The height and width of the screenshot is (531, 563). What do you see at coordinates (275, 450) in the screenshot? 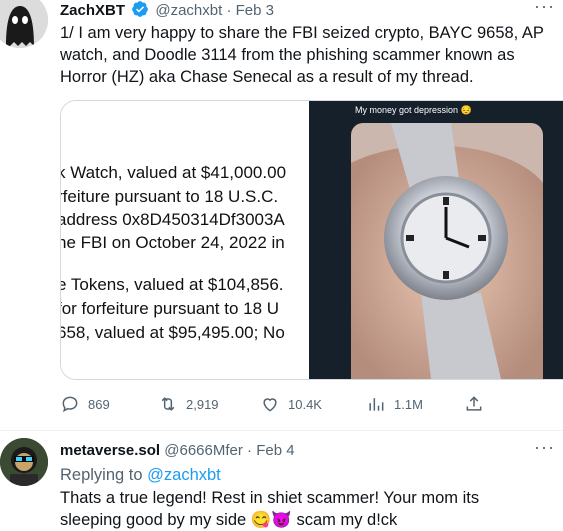
I see `tweet-date: Feb 4` at bounding box center [275, 450].